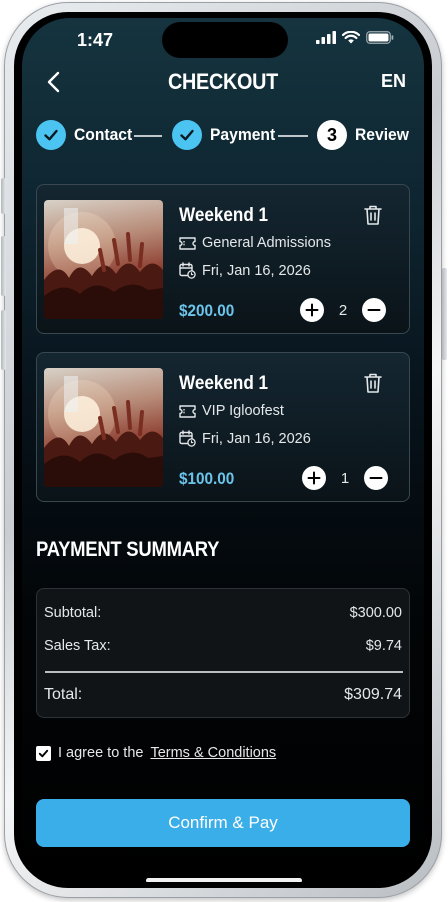 The image size is (448, 902). Describe the element at coordinates (207, 310) in the screenshot. I see `item-price: $200.00` at that location.